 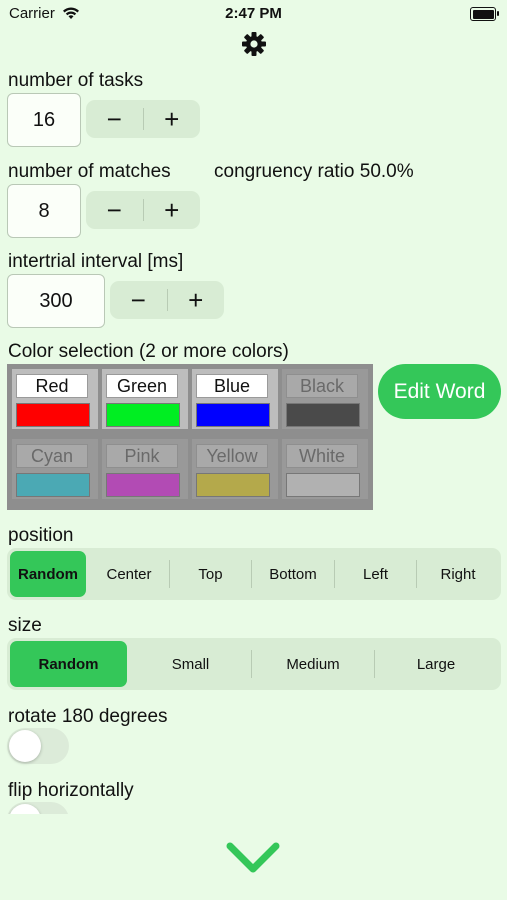 I want to click on interval-value-field: 300, so click(x=56, y=301).